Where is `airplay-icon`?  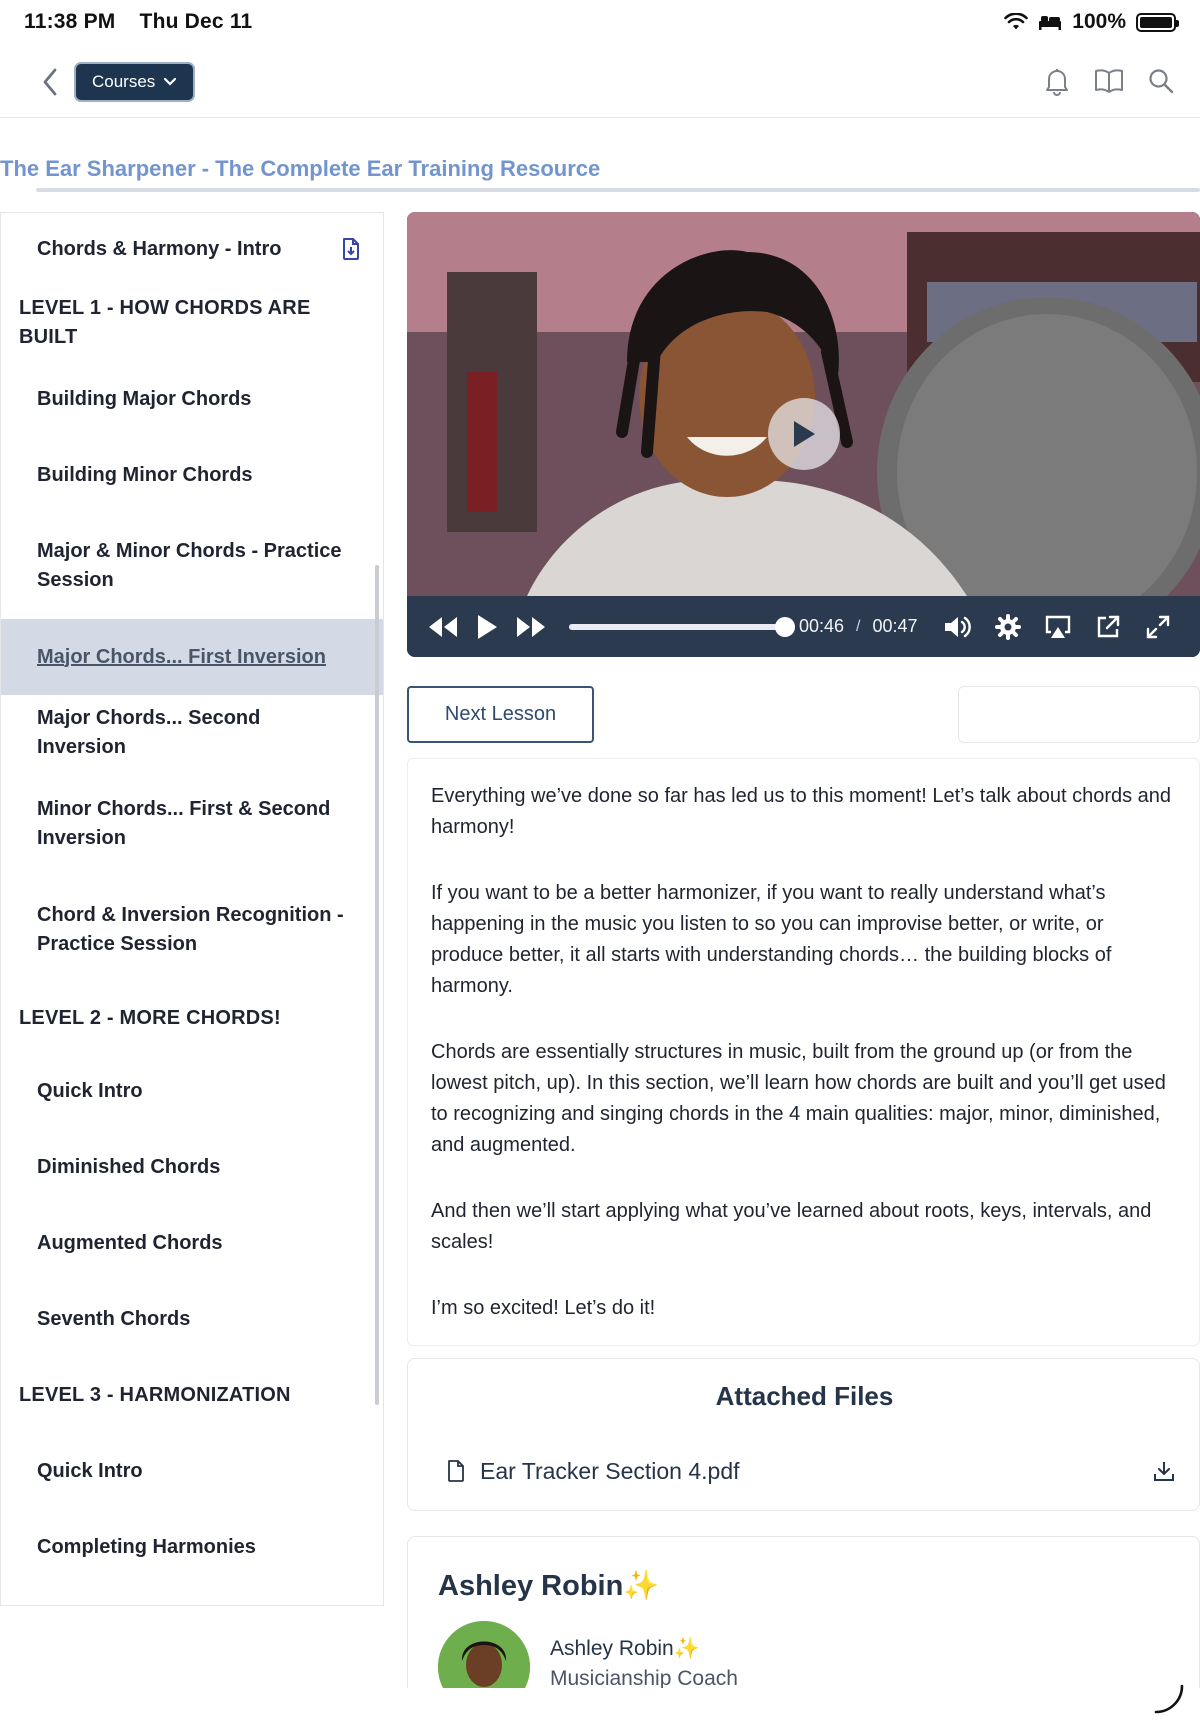
airplay-icon is located at coordinates (1057, 626).